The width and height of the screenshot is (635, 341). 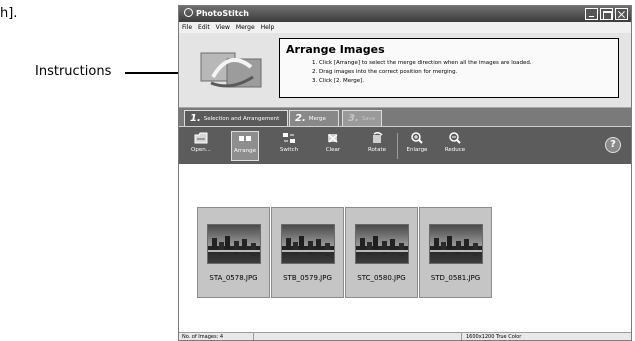 What do you see at coordinates (455, 146) in the screenshot?
I see `reduce-button: Reduce` at bounding box center [455, 146].